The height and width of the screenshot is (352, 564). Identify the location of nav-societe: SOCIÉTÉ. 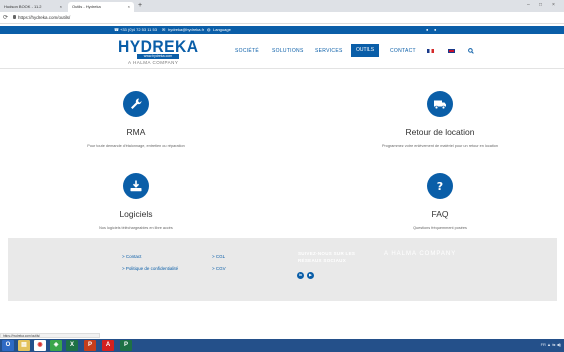
(247, 51).